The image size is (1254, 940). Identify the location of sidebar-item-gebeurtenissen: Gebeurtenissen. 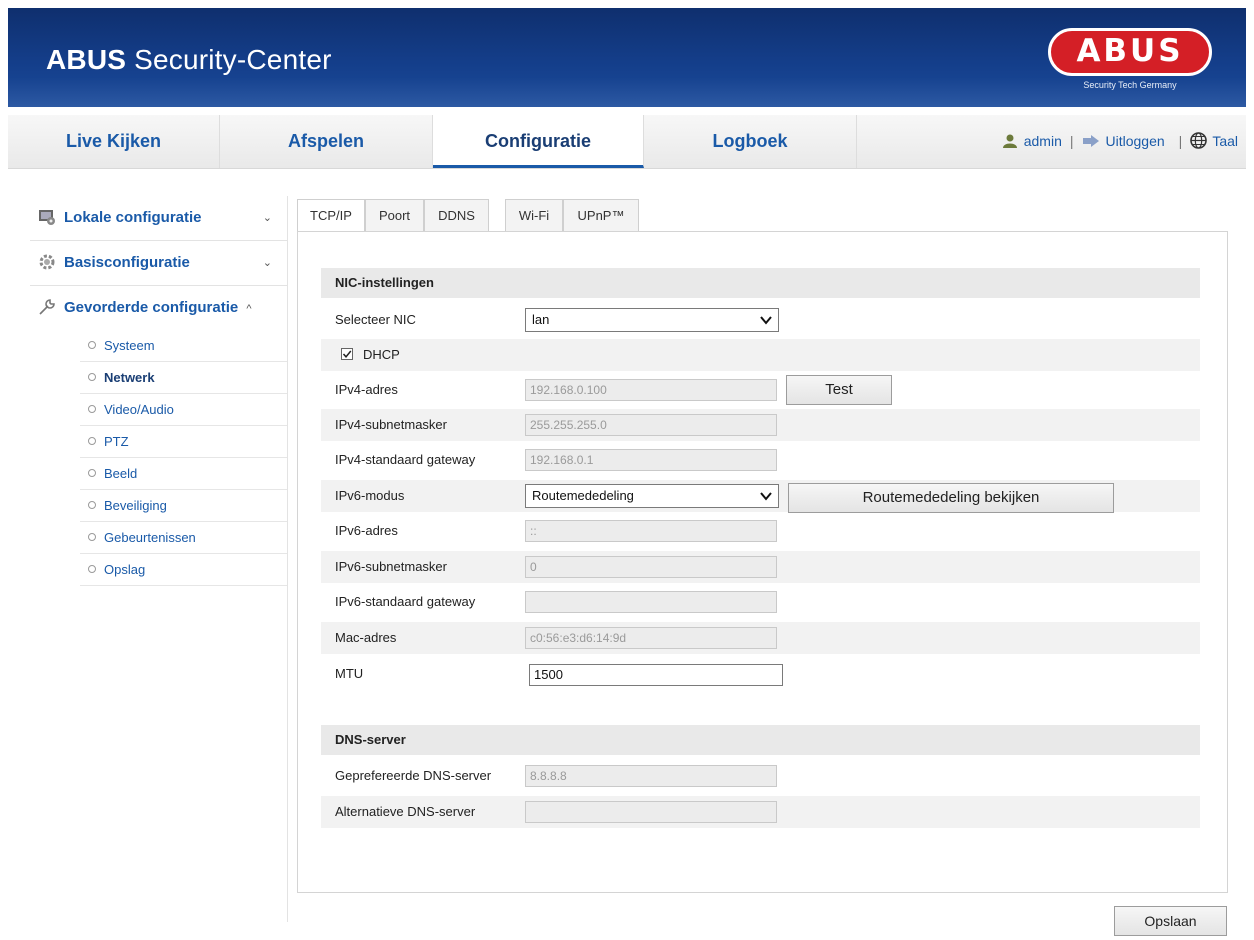
(184, 538).